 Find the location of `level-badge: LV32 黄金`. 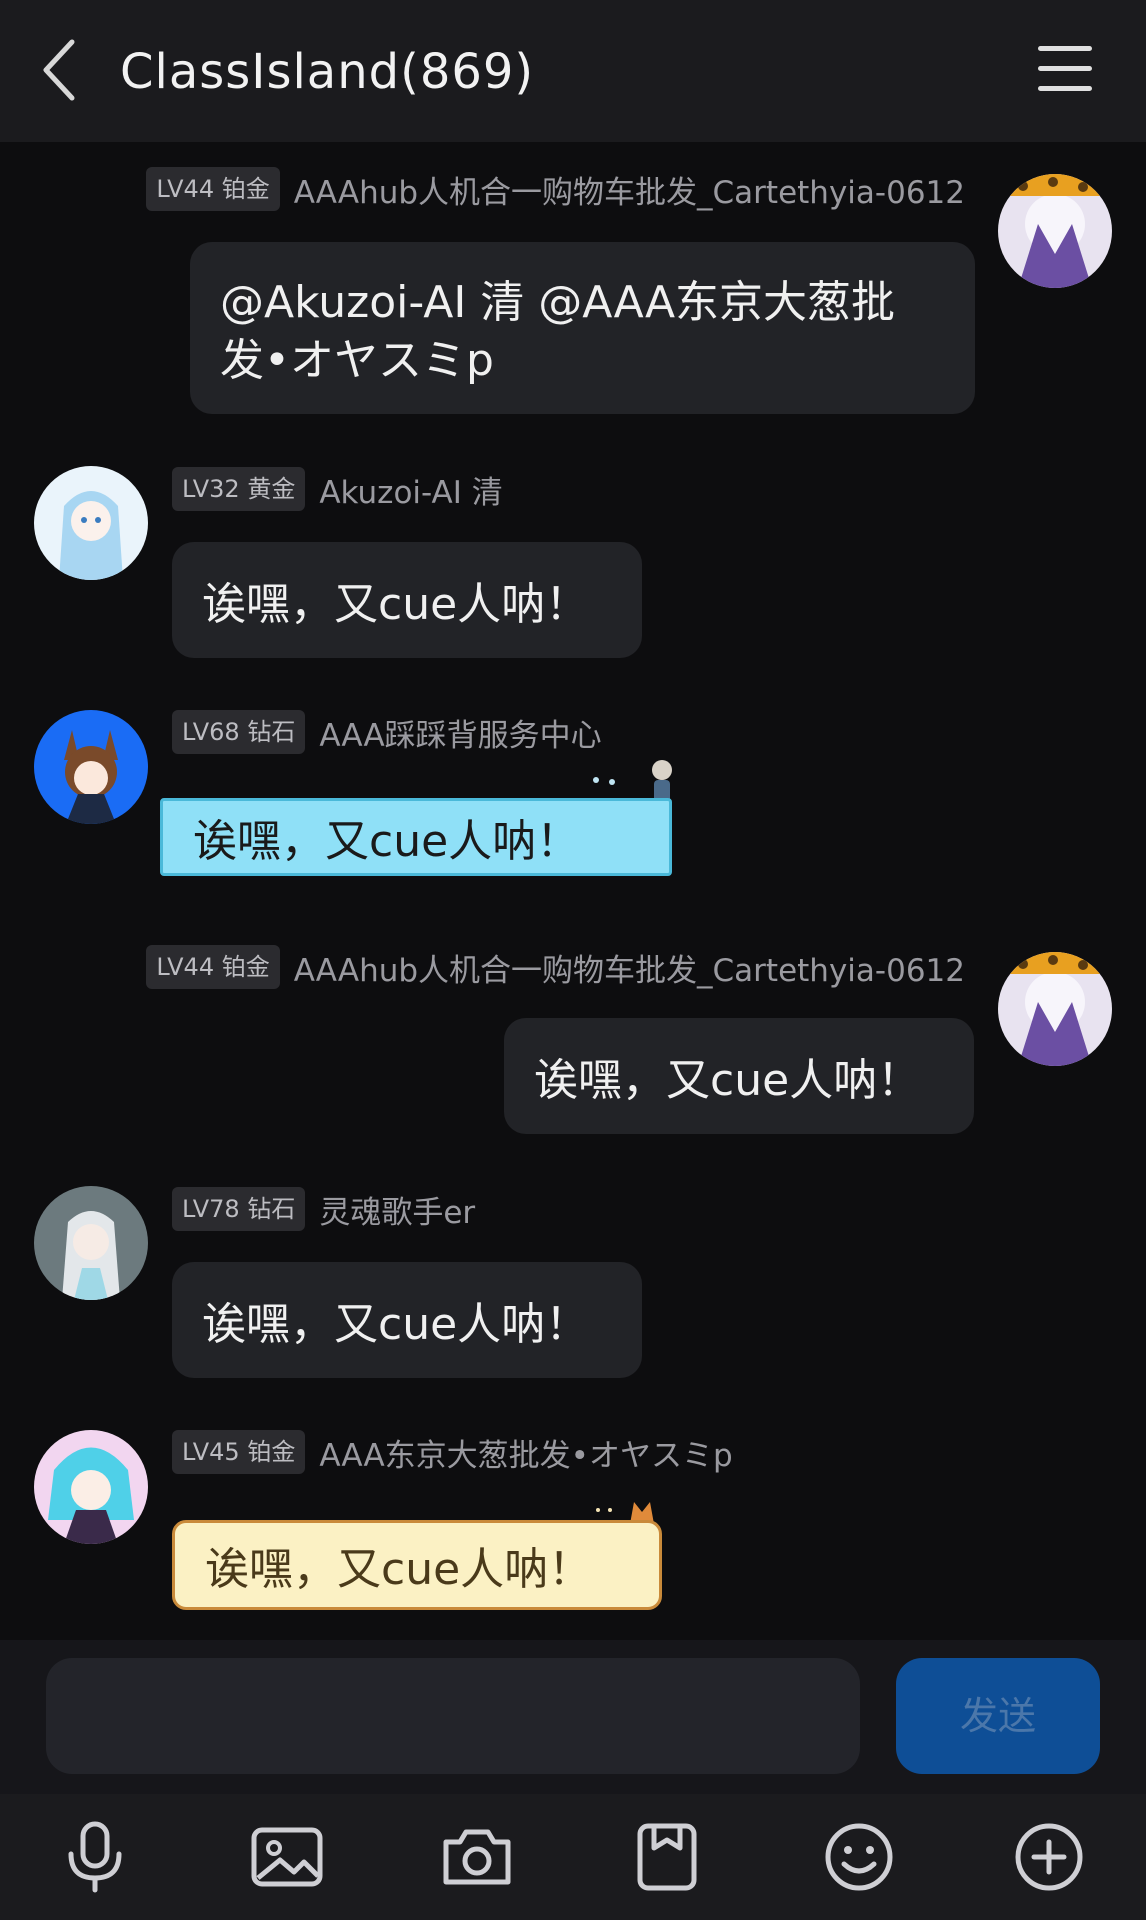

level-badge: LV32 黄金 is located at coordinates (239, 489).